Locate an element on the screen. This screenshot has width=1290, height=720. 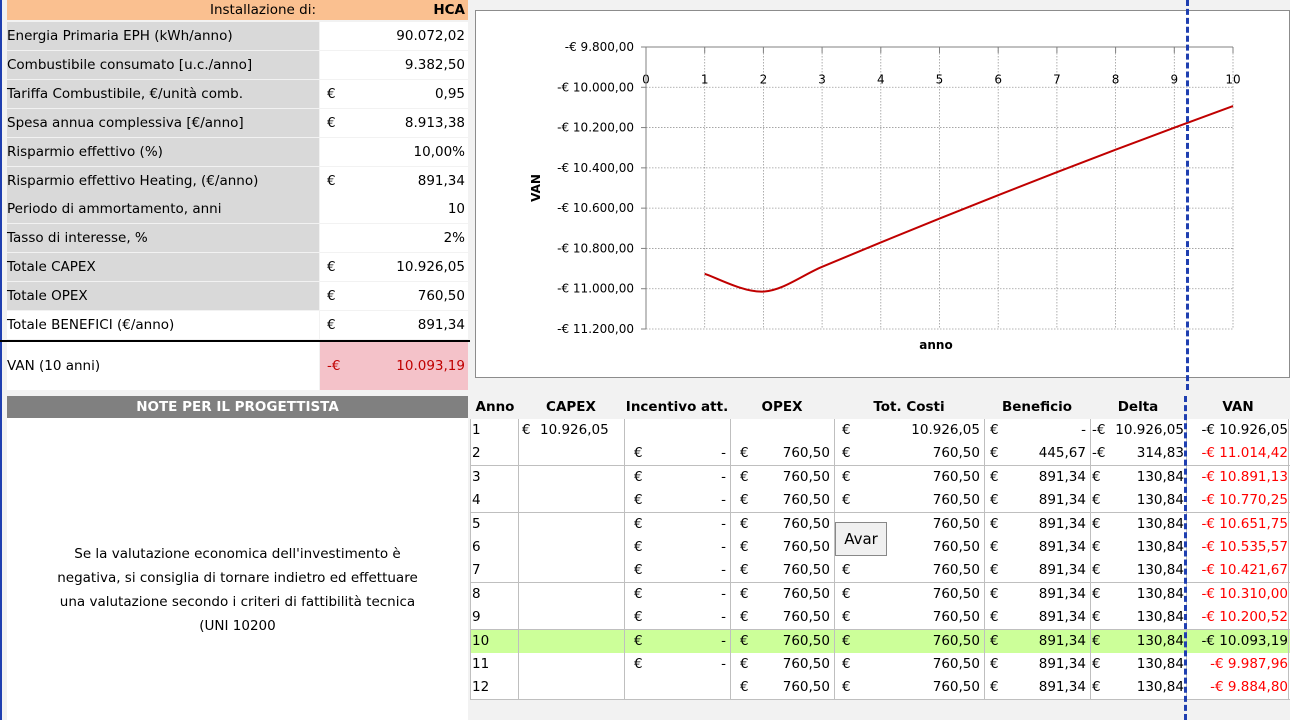
cell-capex-currency: € is located at coordinates (532, 430).